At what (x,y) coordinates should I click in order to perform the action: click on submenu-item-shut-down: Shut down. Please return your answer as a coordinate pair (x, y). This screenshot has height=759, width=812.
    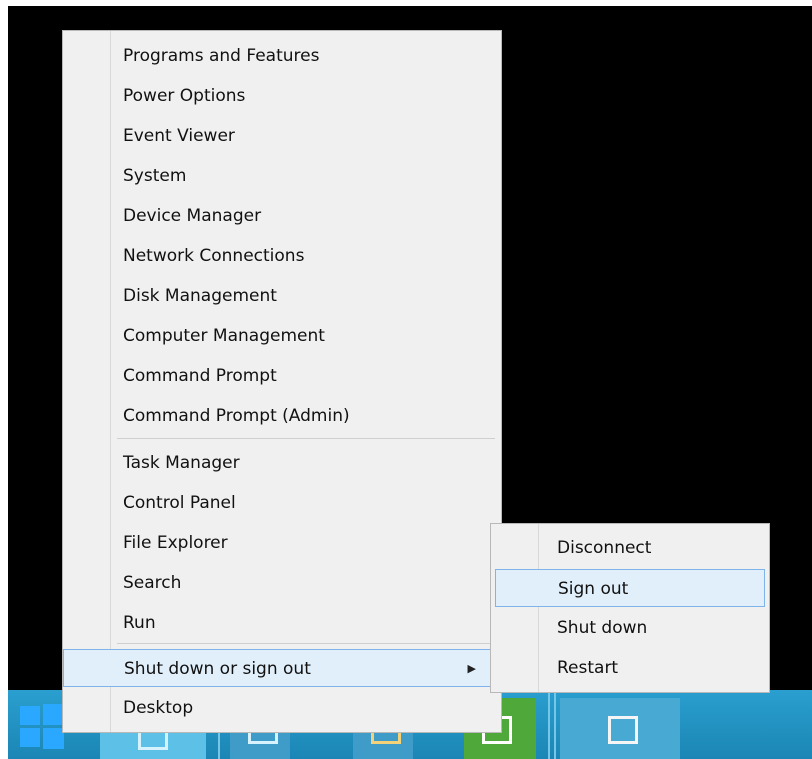
    Looking at the image, I should click on (630, 628).